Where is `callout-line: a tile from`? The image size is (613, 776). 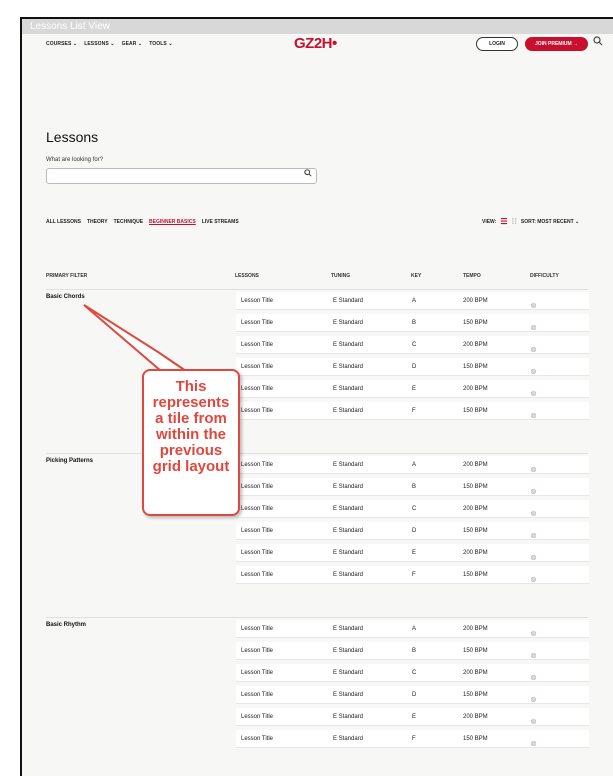 callout-line: a tile from is located at coordinates (191, 418).